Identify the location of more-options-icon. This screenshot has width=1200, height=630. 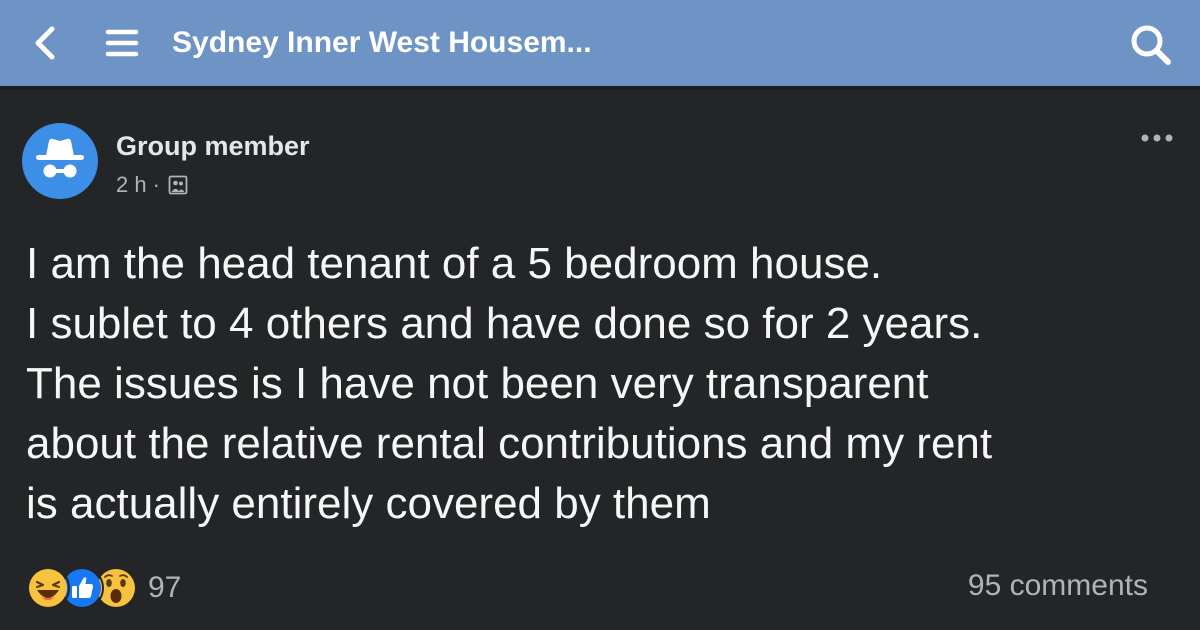
(1157, 138).